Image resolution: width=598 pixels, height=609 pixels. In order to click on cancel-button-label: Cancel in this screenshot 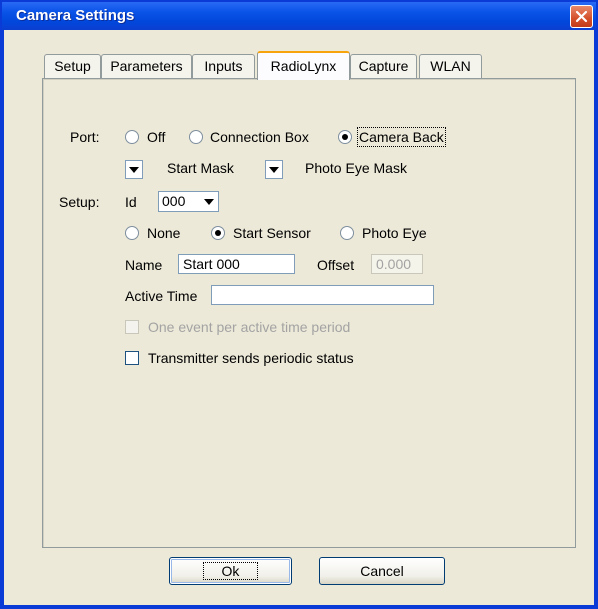, I will do `click(382, 571)`.